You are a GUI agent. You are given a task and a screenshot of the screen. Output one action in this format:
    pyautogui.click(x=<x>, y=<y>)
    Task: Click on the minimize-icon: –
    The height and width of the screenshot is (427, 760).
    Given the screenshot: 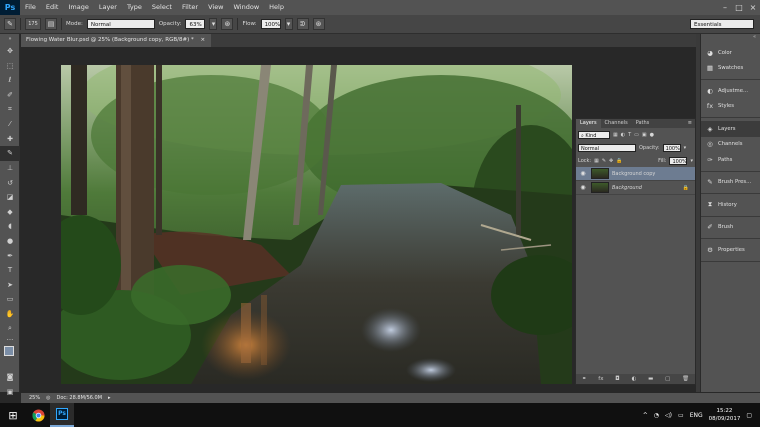 What is the action you would take?
    pyautogui.click(x=725, y=7)
    